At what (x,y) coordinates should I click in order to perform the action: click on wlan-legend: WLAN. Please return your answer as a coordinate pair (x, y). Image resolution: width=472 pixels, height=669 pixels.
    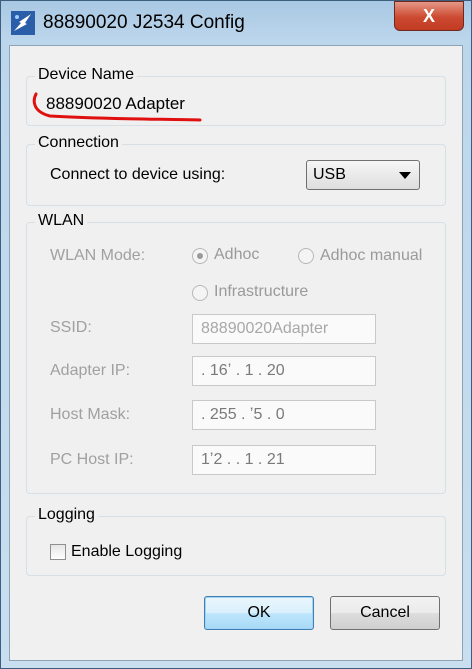
    Looking at the image, I should click on (61, 221).